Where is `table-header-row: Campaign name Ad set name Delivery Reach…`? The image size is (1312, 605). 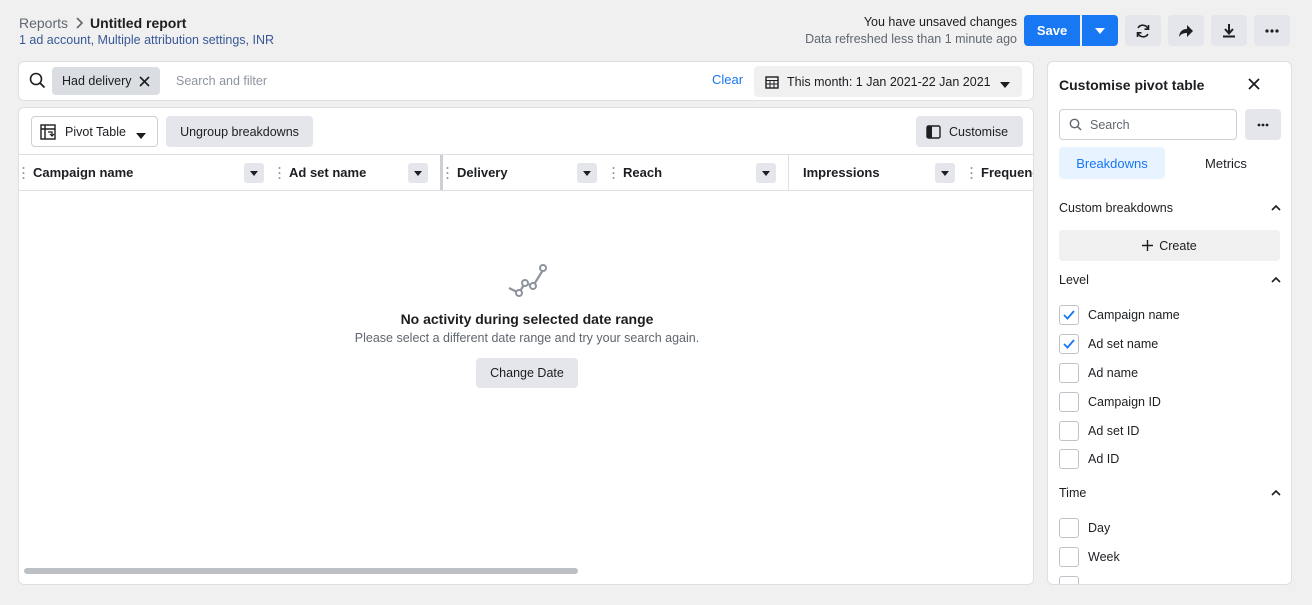
table-header-row: Campaign name Ad set name Delivery Reach… is located at coordinates (526, 172).